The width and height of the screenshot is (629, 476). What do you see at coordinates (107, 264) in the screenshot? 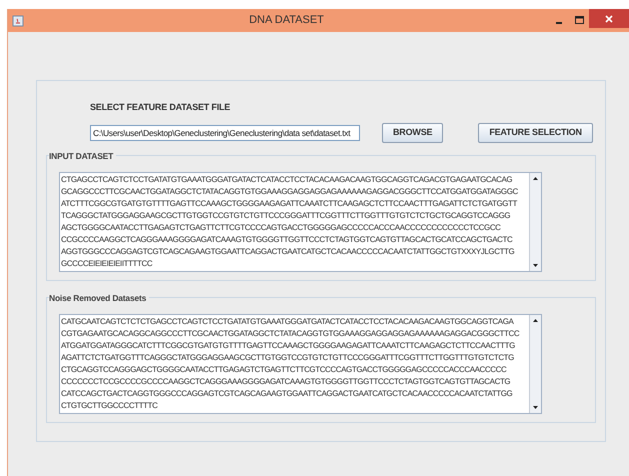
I see `text-line: GCCCCEIEIEIEIEIITTTTCC` at bounding box center [107, 264].